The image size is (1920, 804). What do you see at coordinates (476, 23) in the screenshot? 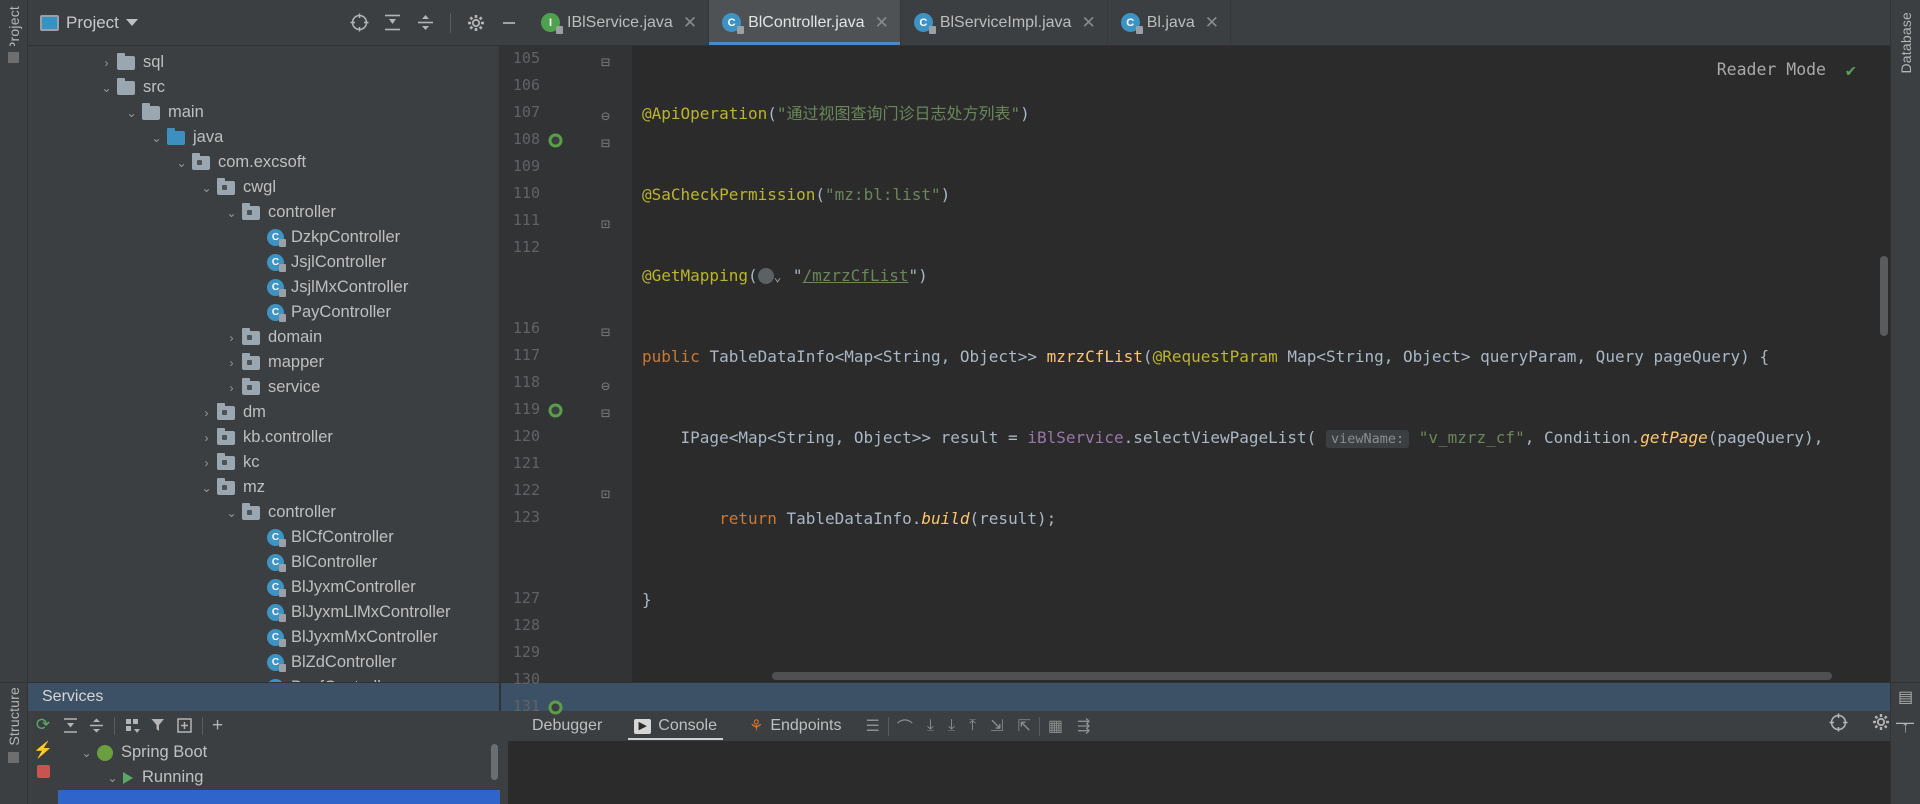
I see `settings-gear-icon` at bounding box center [476, 23].